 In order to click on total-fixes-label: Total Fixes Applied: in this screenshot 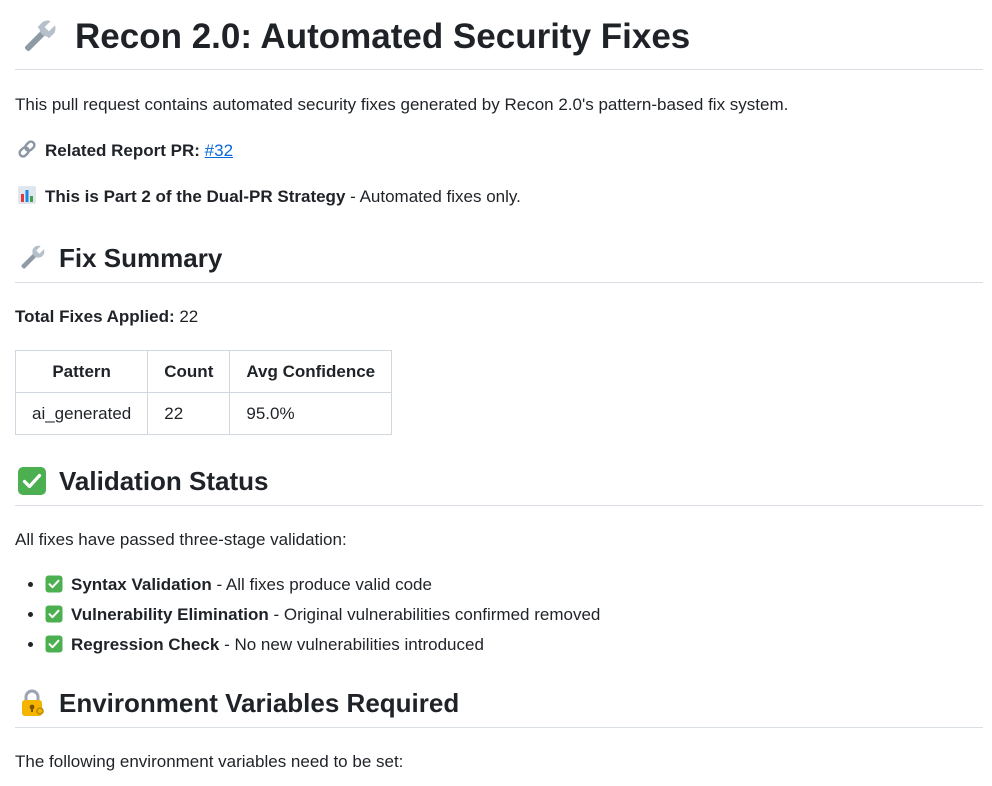, I will do `click(95, 316)`.